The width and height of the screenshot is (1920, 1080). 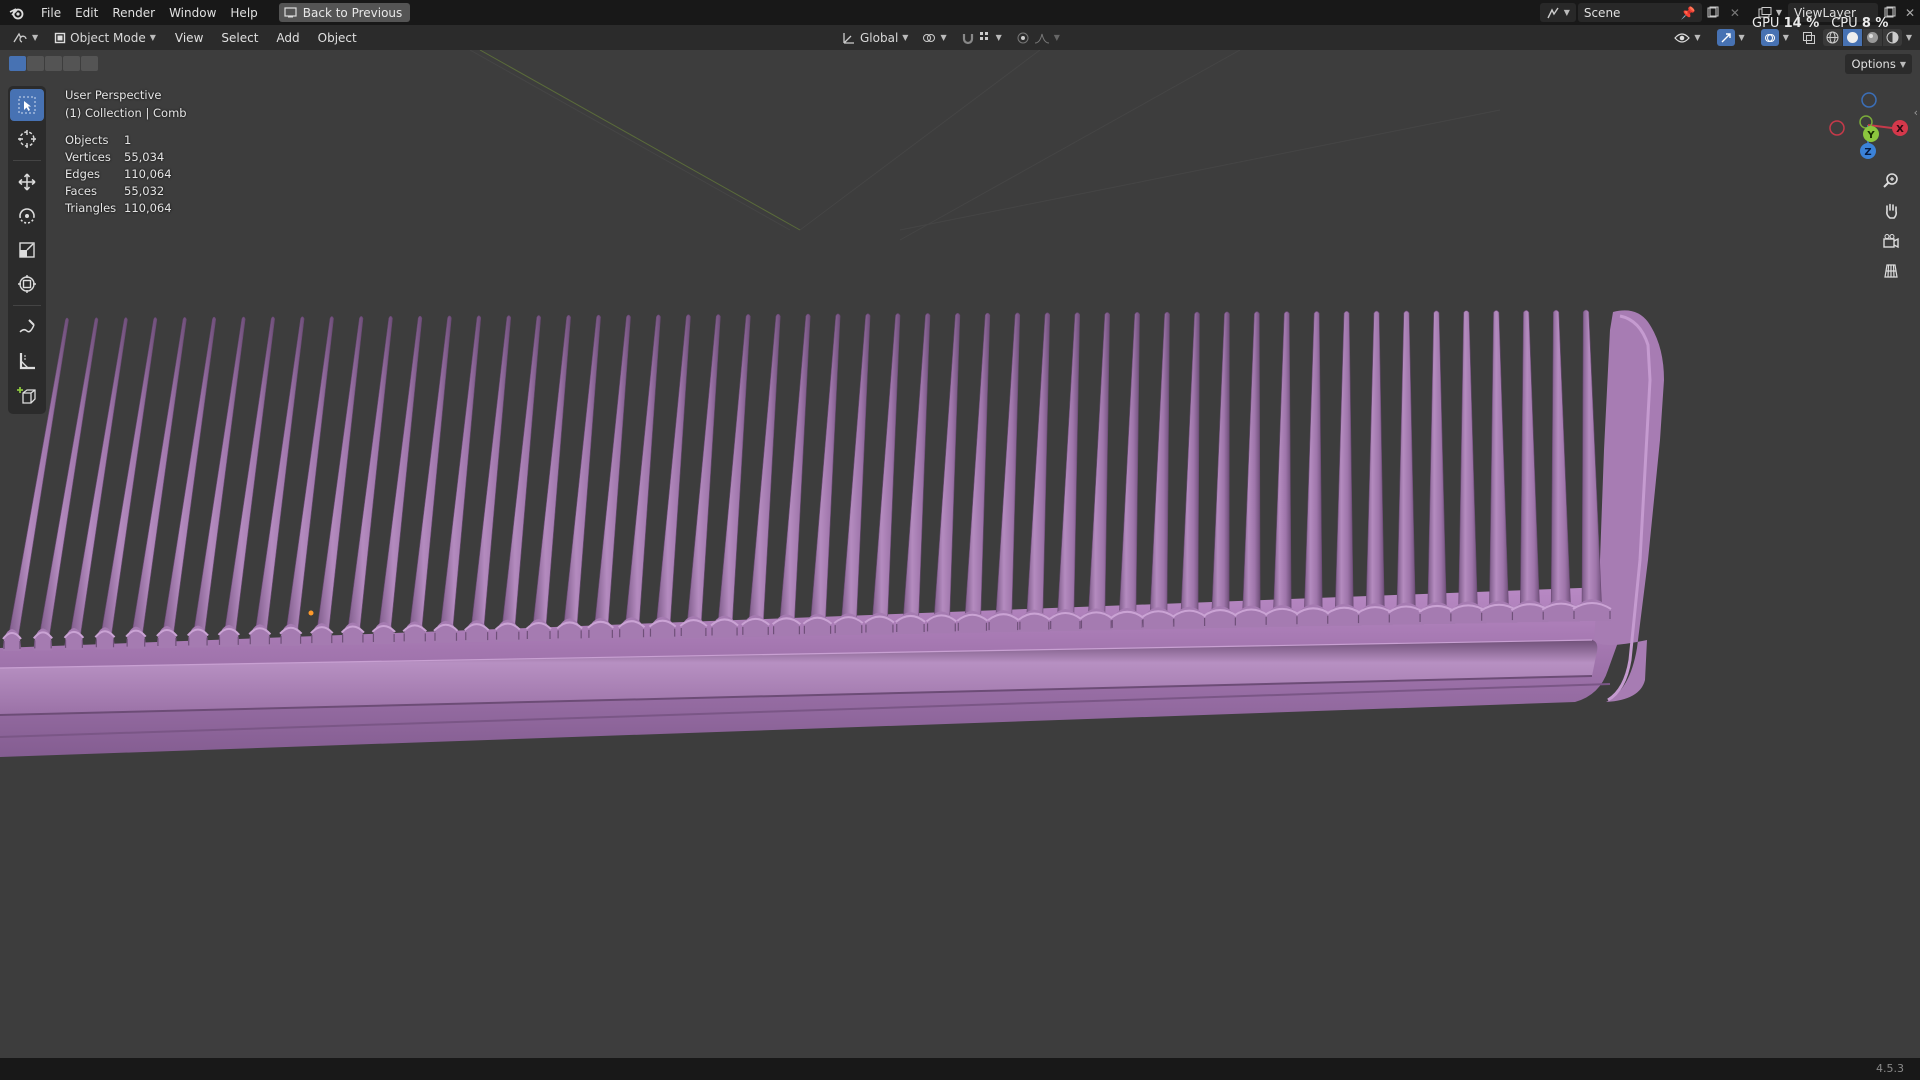 What do you see at coordinates (875, 37) in the screenshot?
I see `transform-orientation-dropdown: Global ▼` at bounding box center [875, 37].